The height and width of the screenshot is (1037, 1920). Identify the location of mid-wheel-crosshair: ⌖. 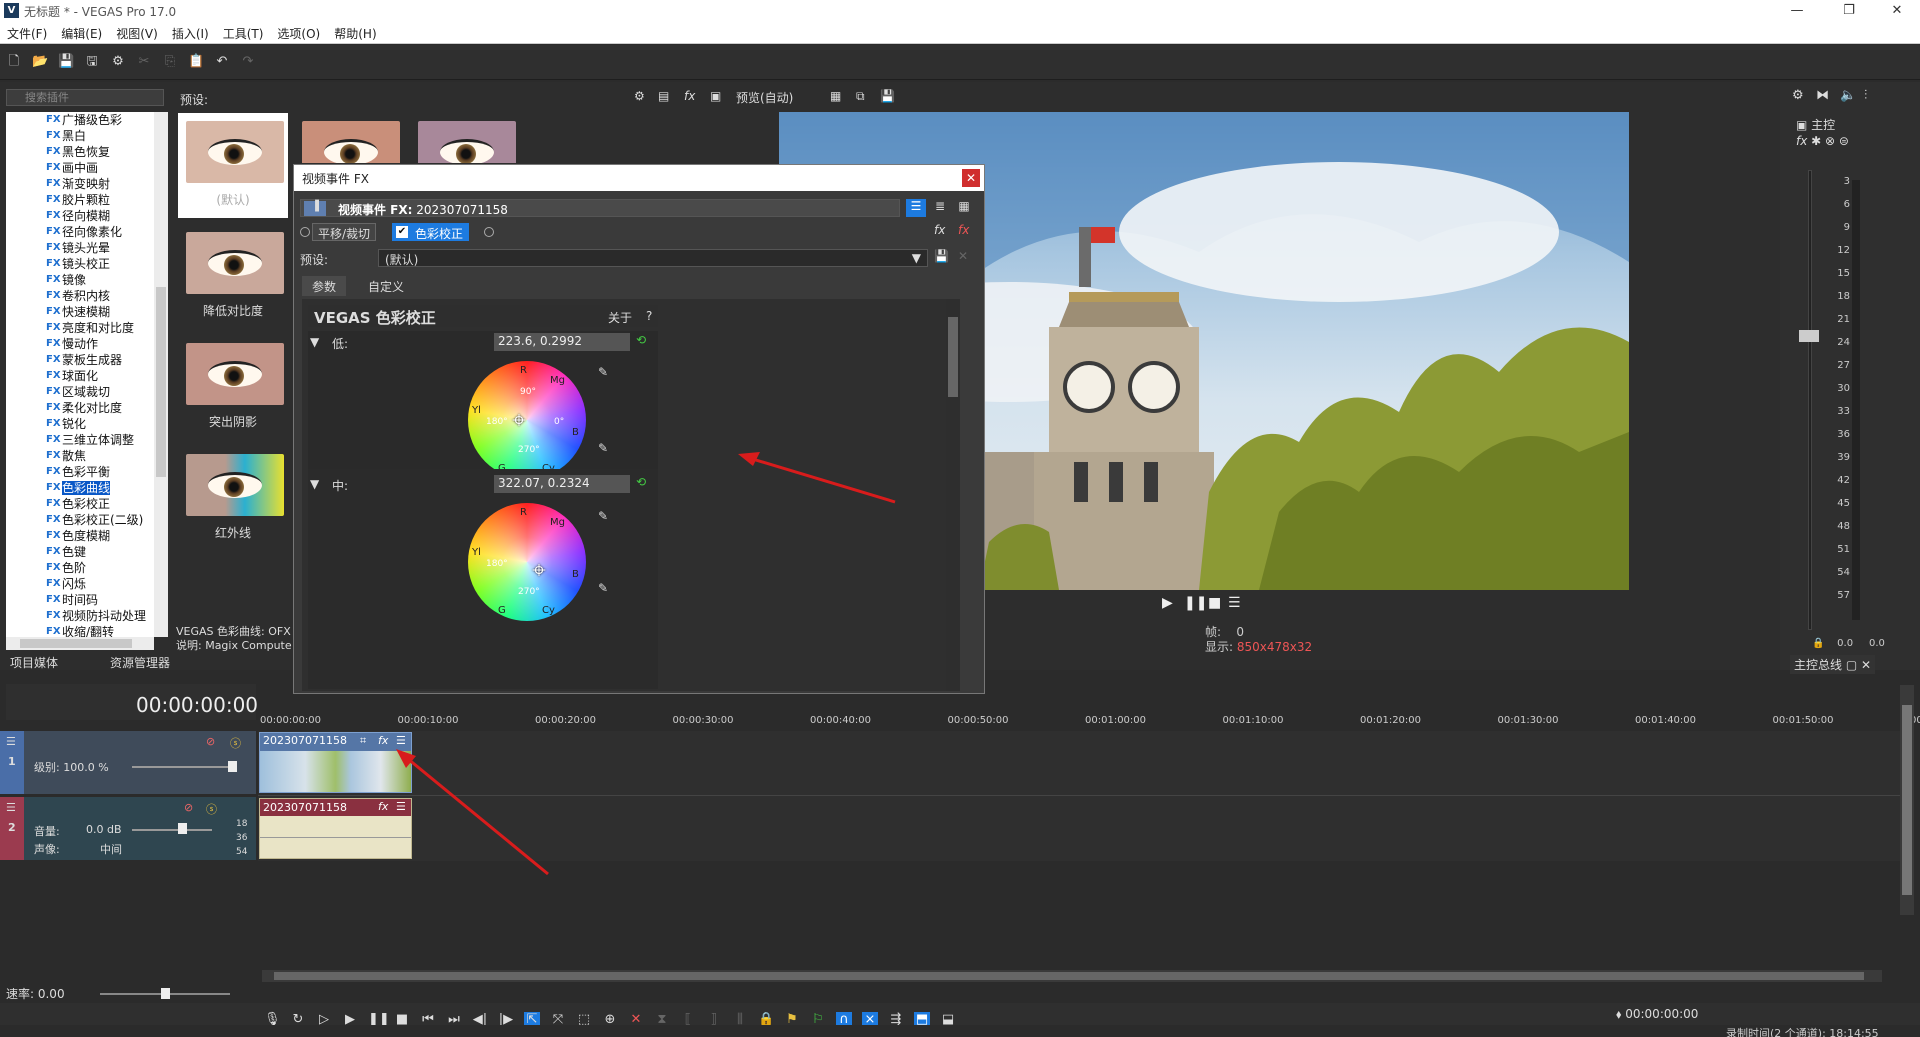
(539, 570).